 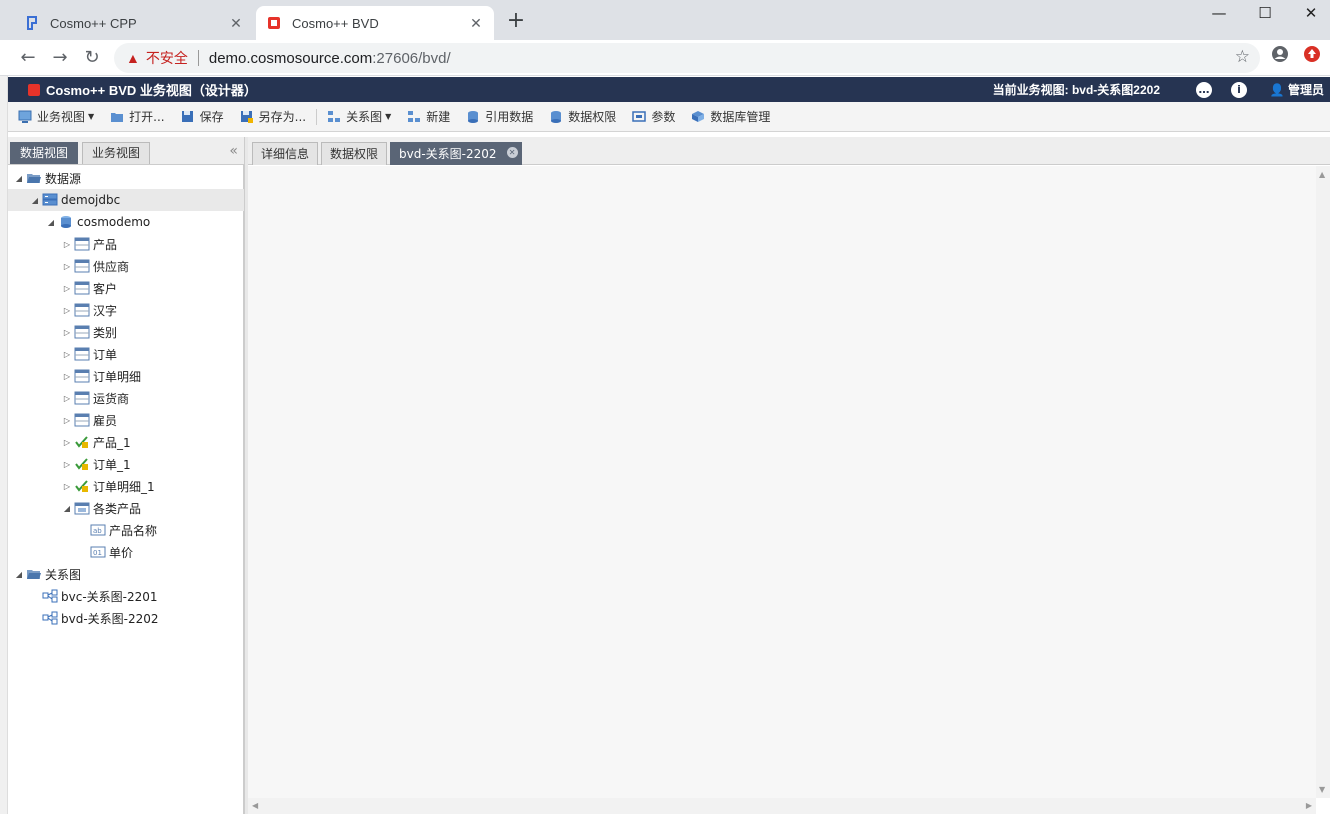 I want to click on tab-data-view: 数据视图, so click(x=44, y=153).